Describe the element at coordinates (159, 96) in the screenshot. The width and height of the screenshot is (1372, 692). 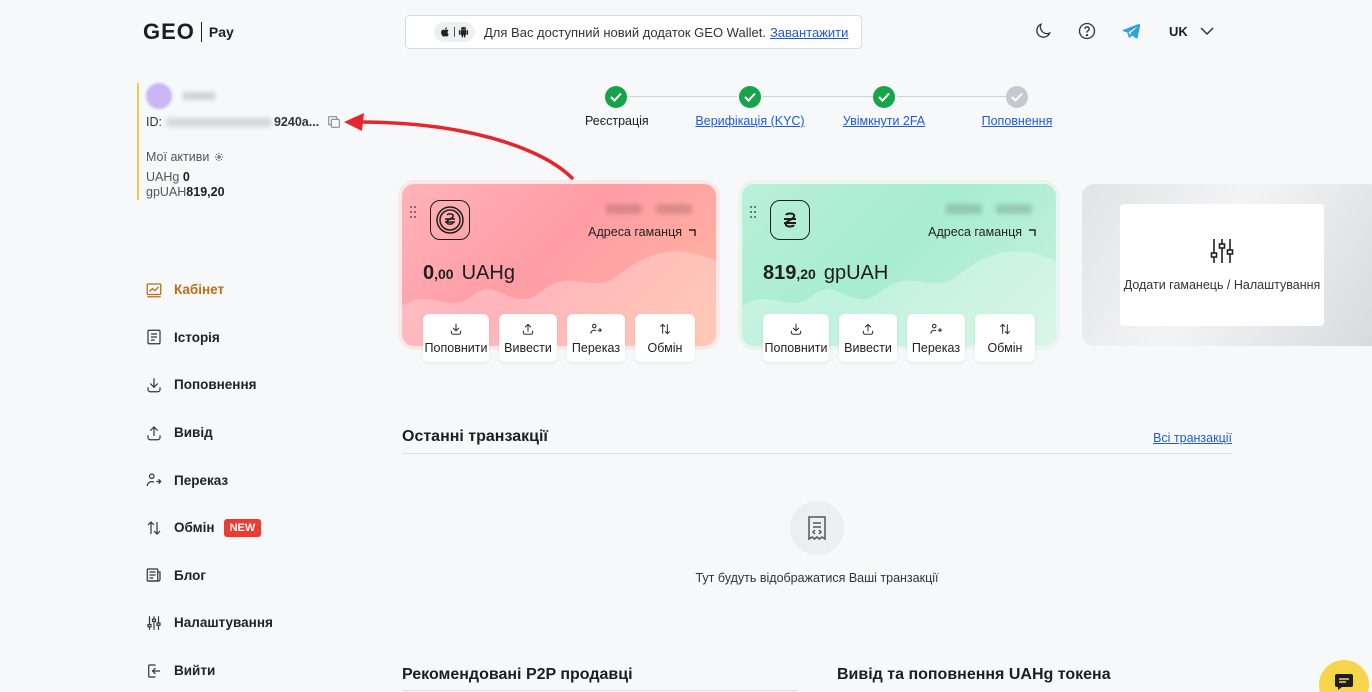
I see `avatar` at that location.